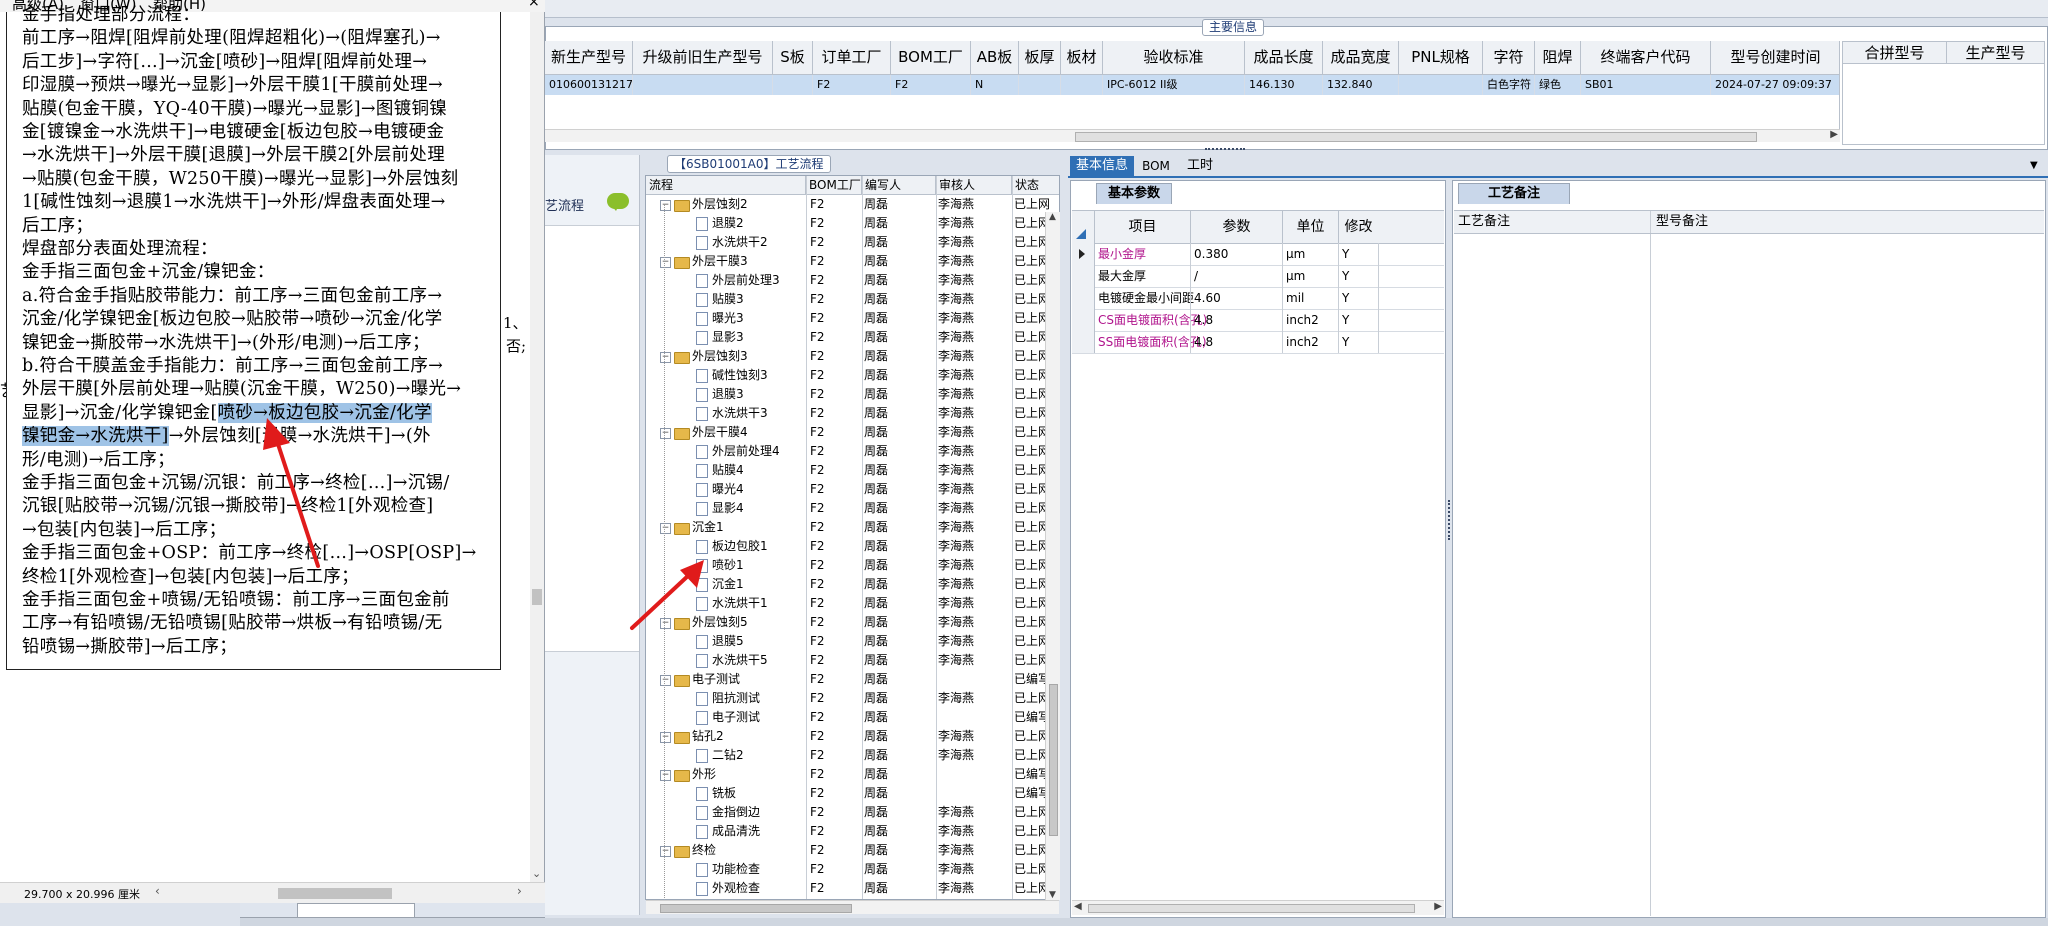 The width and height of the screenshot is (2048, 926). Describe the element at coordinates (564, 204) in the screenshot. I see `flow-left-tab-label: 艺流程` at that location.